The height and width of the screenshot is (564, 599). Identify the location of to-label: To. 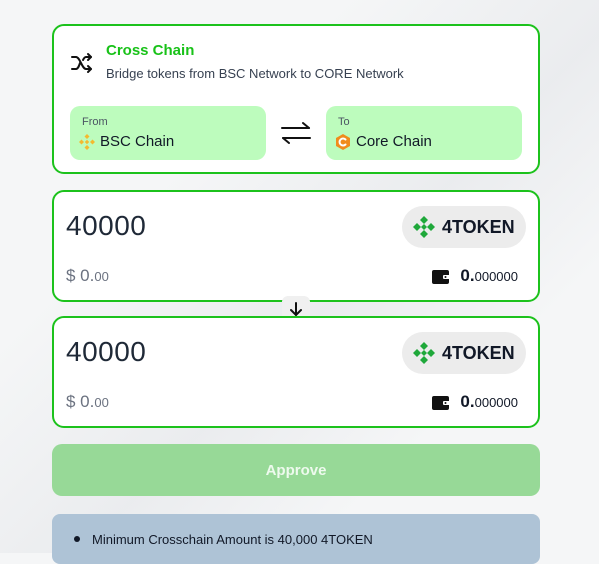
(344, 122).